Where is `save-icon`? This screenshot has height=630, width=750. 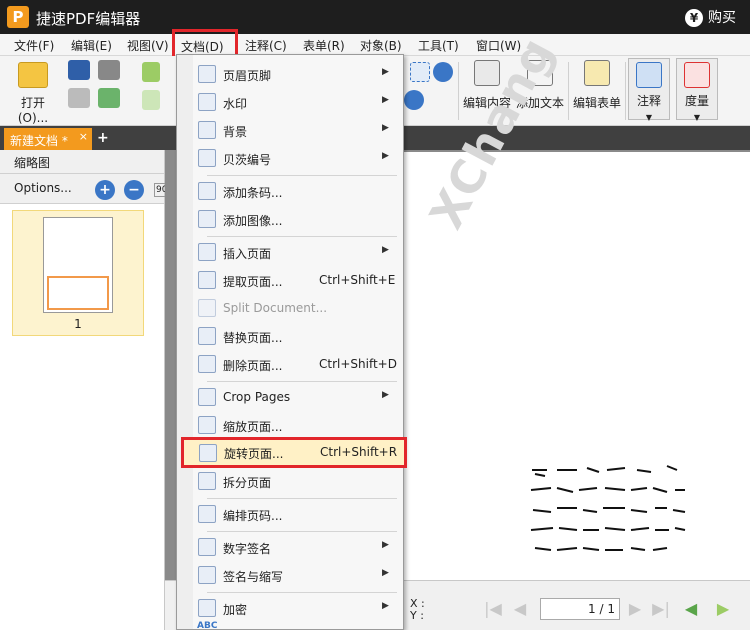
save-icon is located at coordinates (79, 70).